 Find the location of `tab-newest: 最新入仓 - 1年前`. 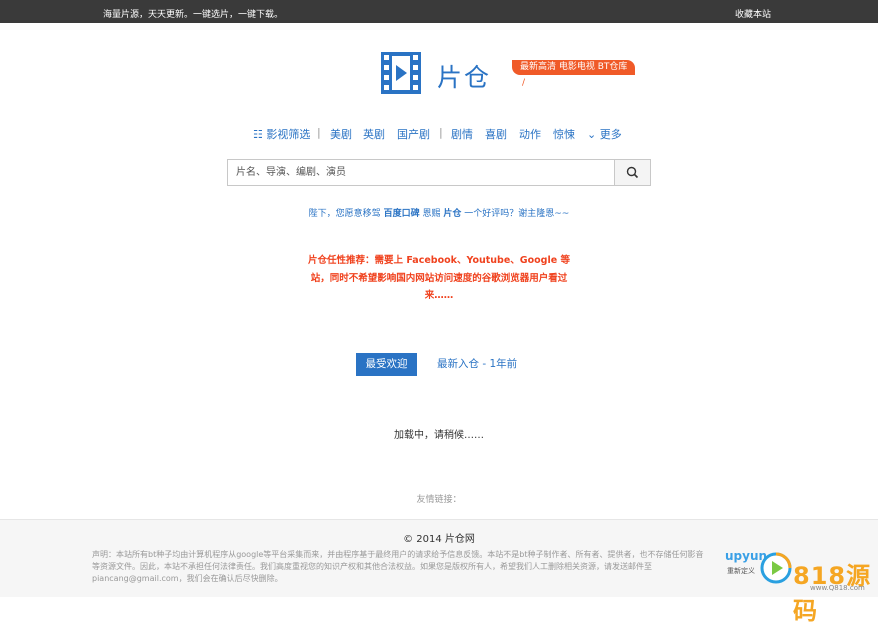

tab-newest: 最新入仓 - 1年前 is located at coordinates (477, 364).